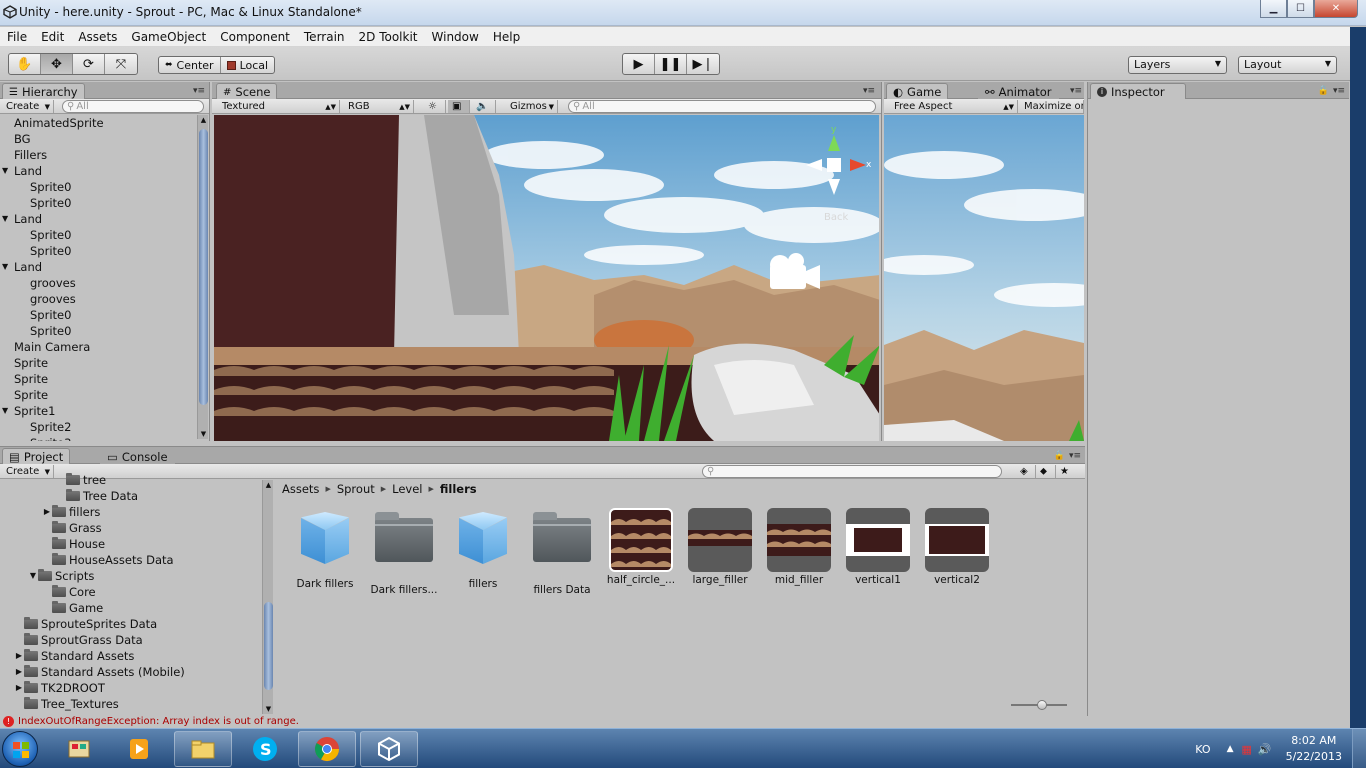  Describe the element at coordinates (300, 489) in the screenshot. I see `breadcrumb-assets: Assets` at that location.